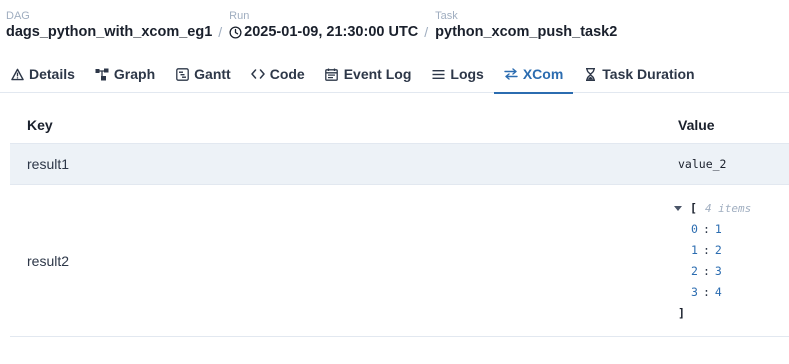  What do you see at coordinates (48, 260) in the screenshot?
I see `row-key: result2` at bounding box center [48, 260].